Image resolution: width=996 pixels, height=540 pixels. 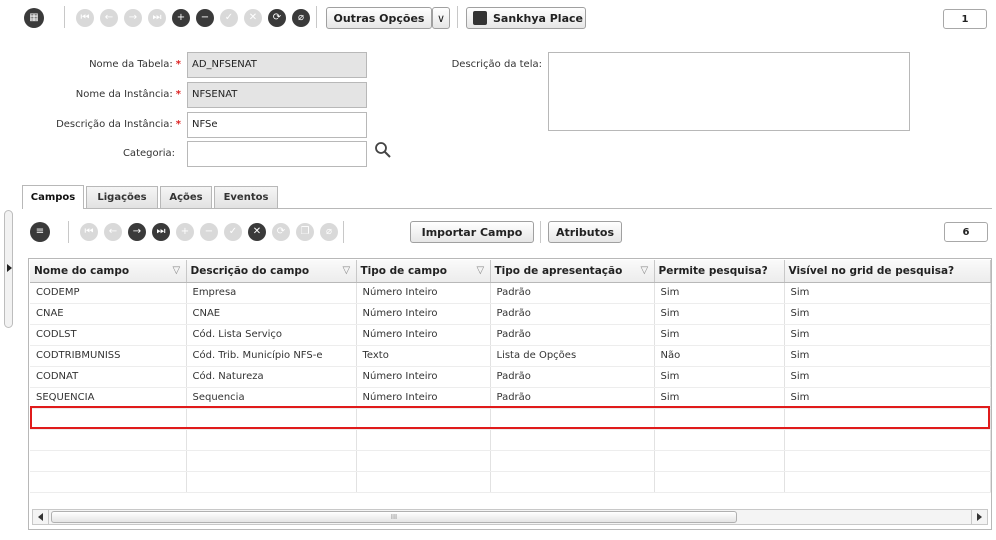 I want to click on scroll-left-button, so click(x=41, y=517).